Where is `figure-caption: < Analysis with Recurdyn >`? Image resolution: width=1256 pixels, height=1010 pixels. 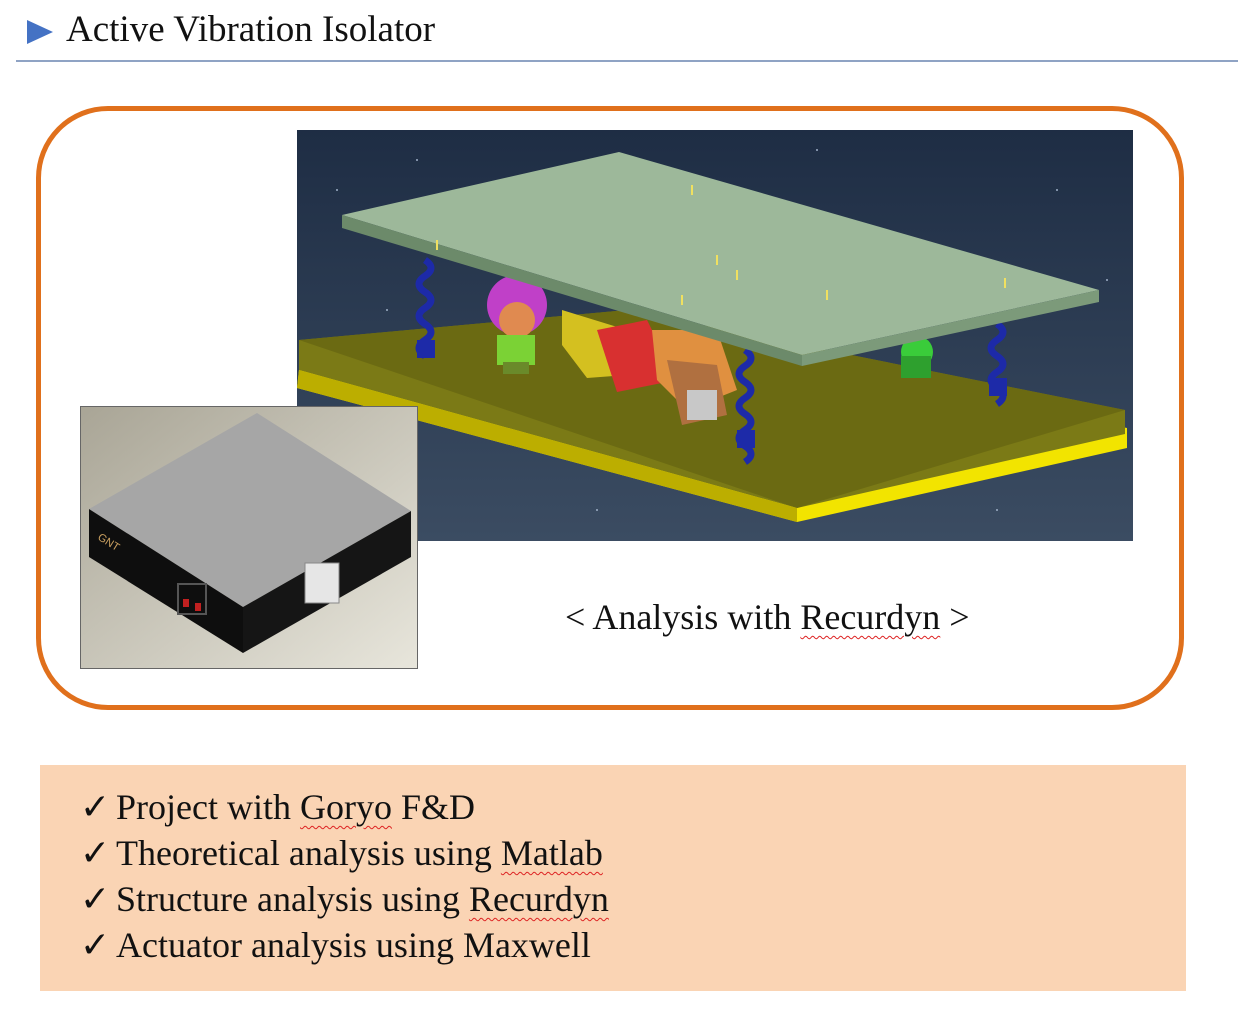 figure-caption: < Analysis with Recurdyn > is located at coordinates (767, 617).